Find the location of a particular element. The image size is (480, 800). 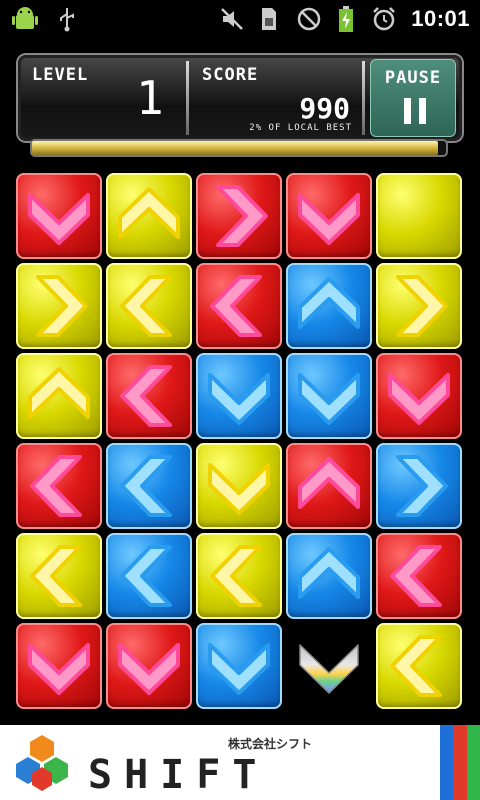

tile-red-right is located at coordinates (239, 216).